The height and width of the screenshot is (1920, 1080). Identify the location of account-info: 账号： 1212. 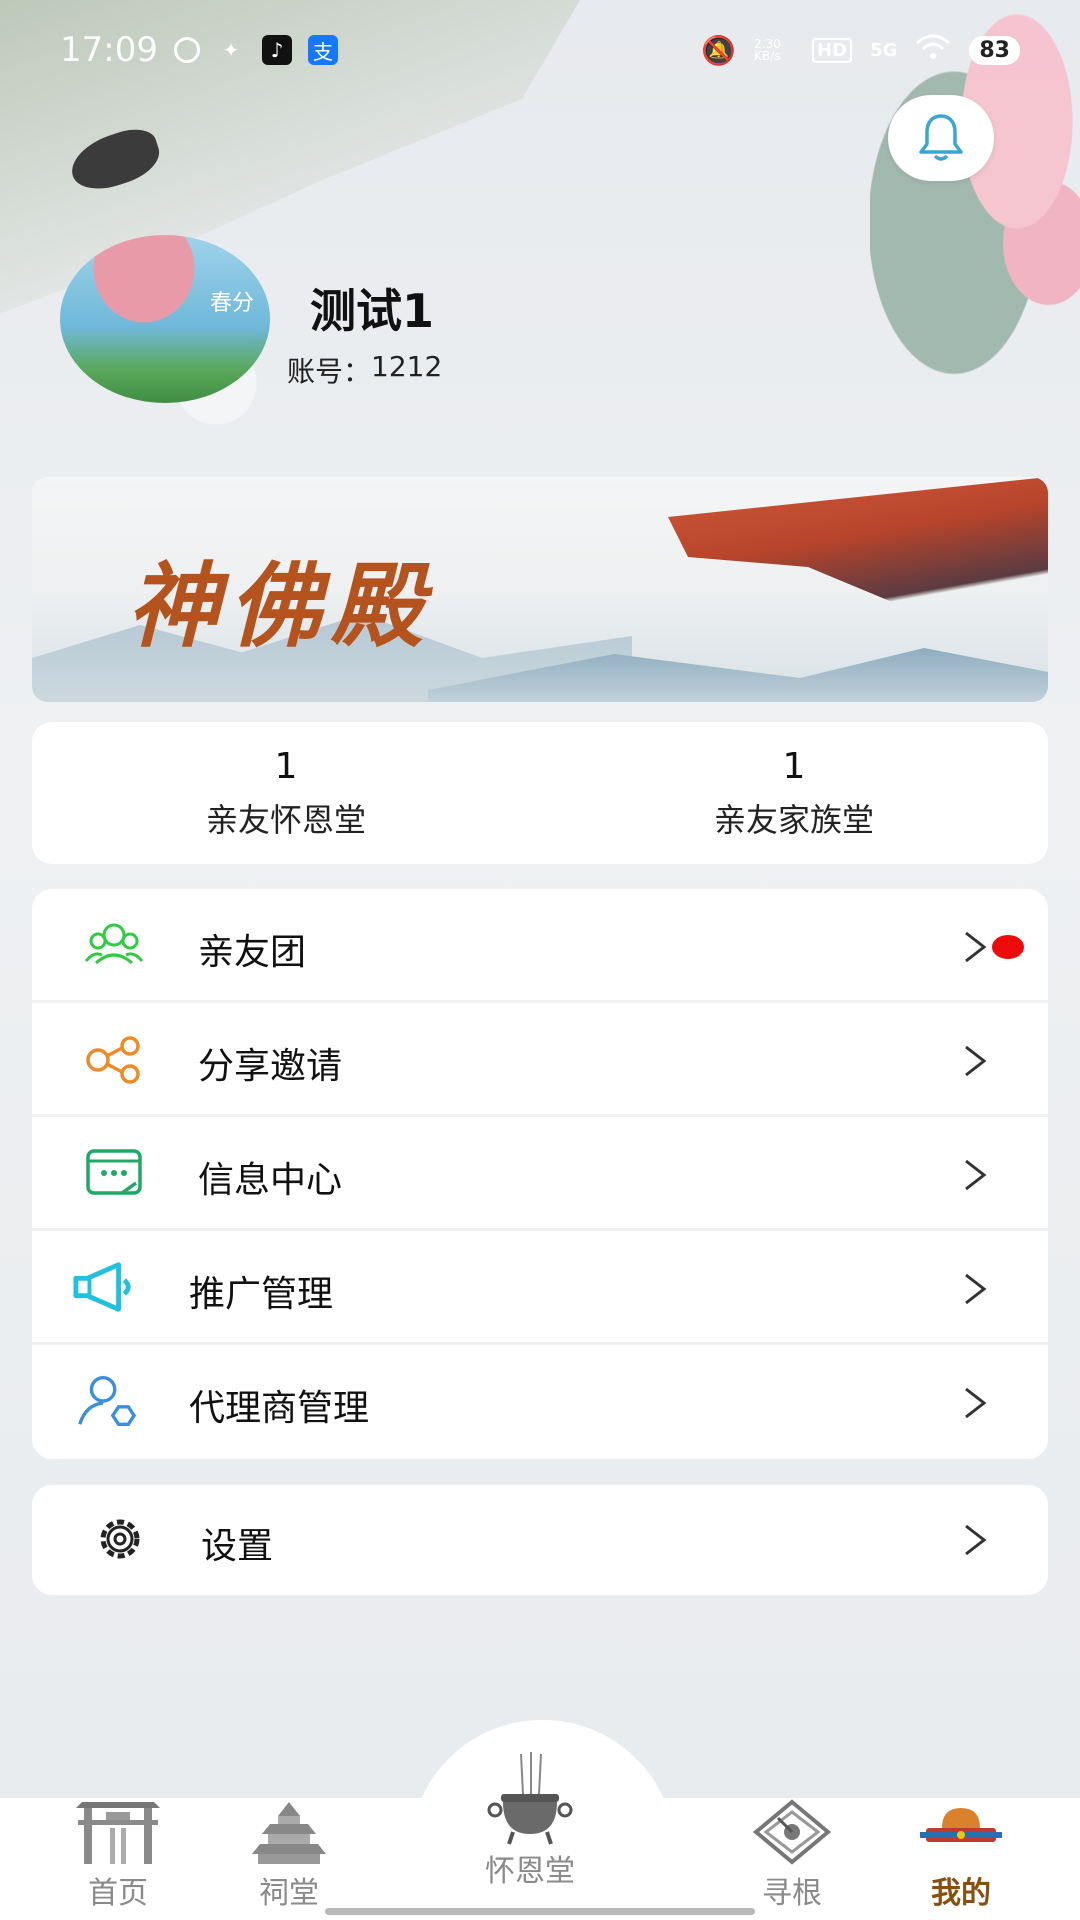
(364, 370).